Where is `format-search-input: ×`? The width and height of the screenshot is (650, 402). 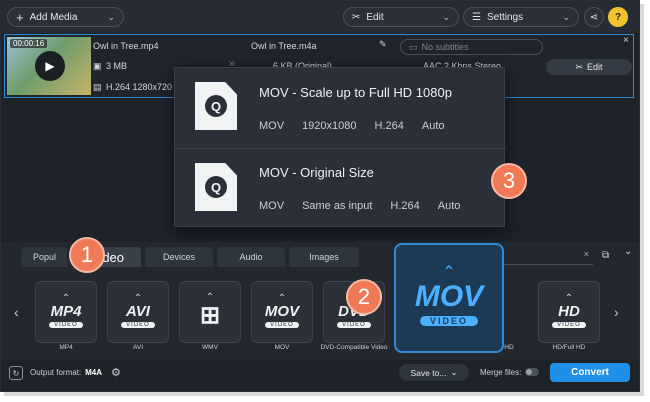 format-search-input: × is located at coordinates (542, 257).